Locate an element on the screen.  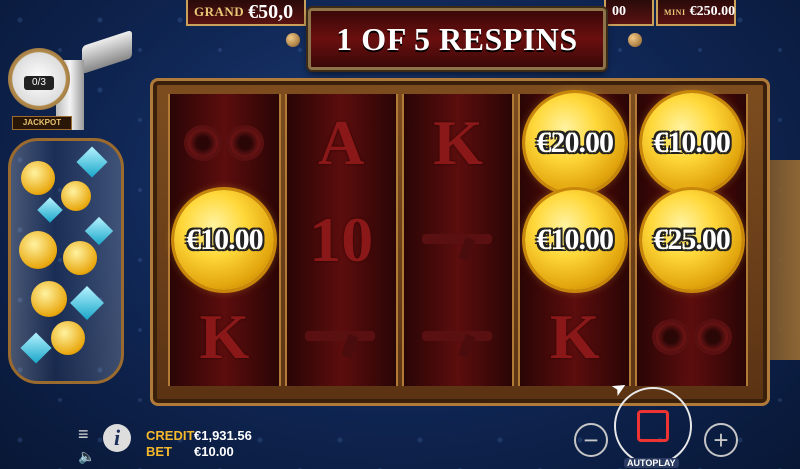
bet-label: BET is located at coordinates (159, 451).